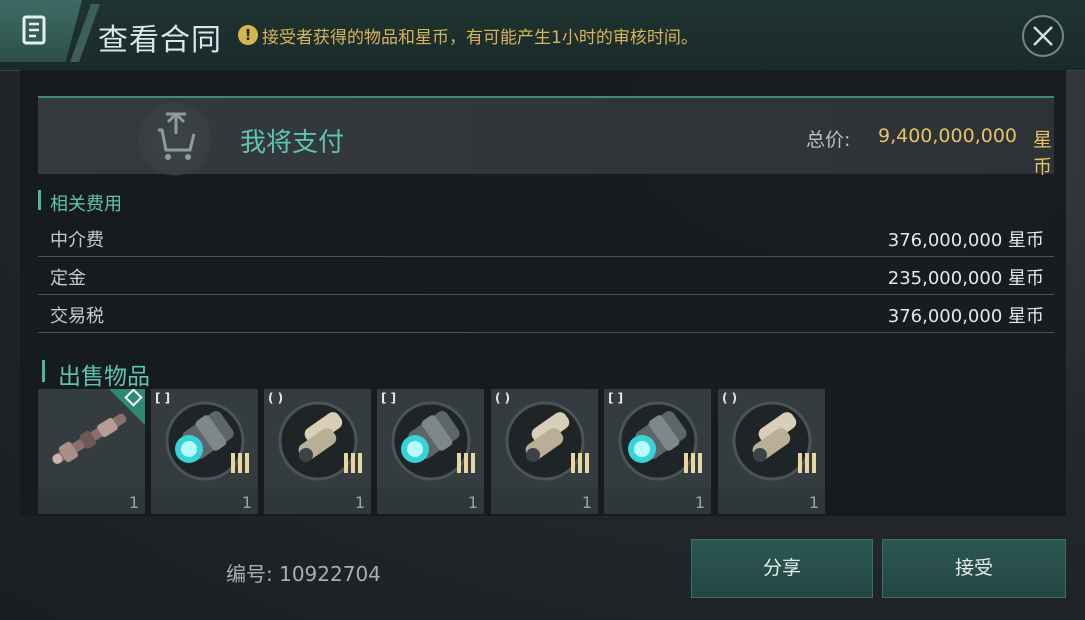 The width and height of the screenshot is (1085, 620). I want to click on fee-row: 定金 235,000,000 星币, so click(546, 275).